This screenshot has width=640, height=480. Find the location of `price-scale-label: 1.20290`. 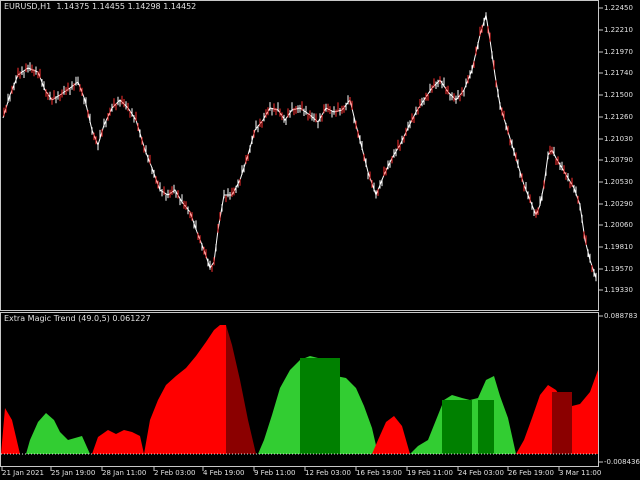

price-scale-label: 1.20290 is located at coordinates (618, 204).